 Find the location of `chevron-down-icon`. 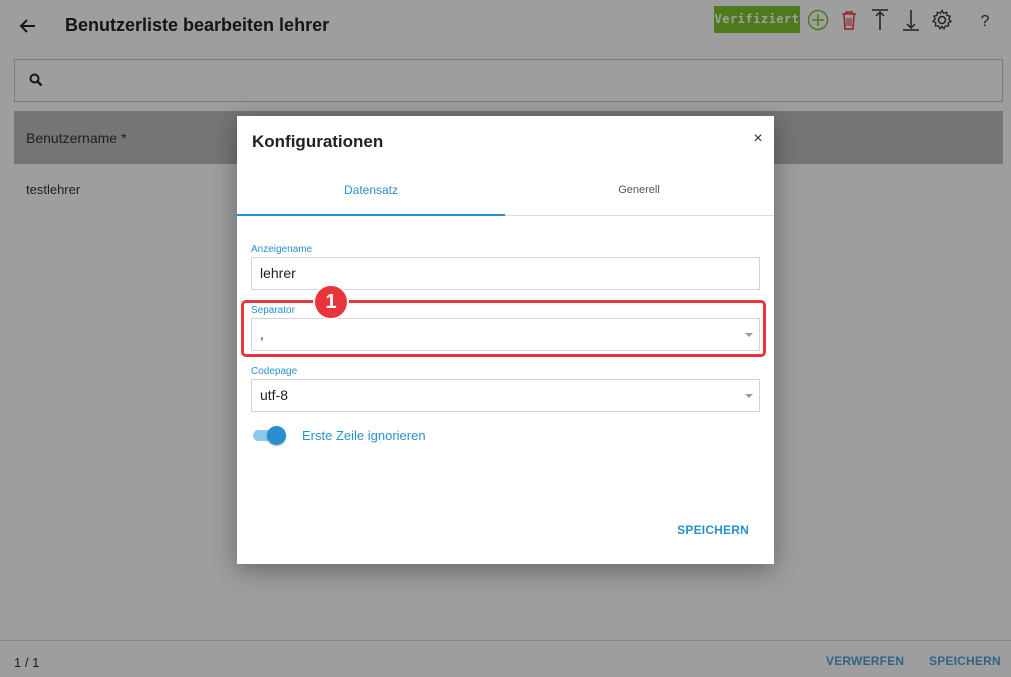

chevron-down-icon is located at coordinates (749, 396).